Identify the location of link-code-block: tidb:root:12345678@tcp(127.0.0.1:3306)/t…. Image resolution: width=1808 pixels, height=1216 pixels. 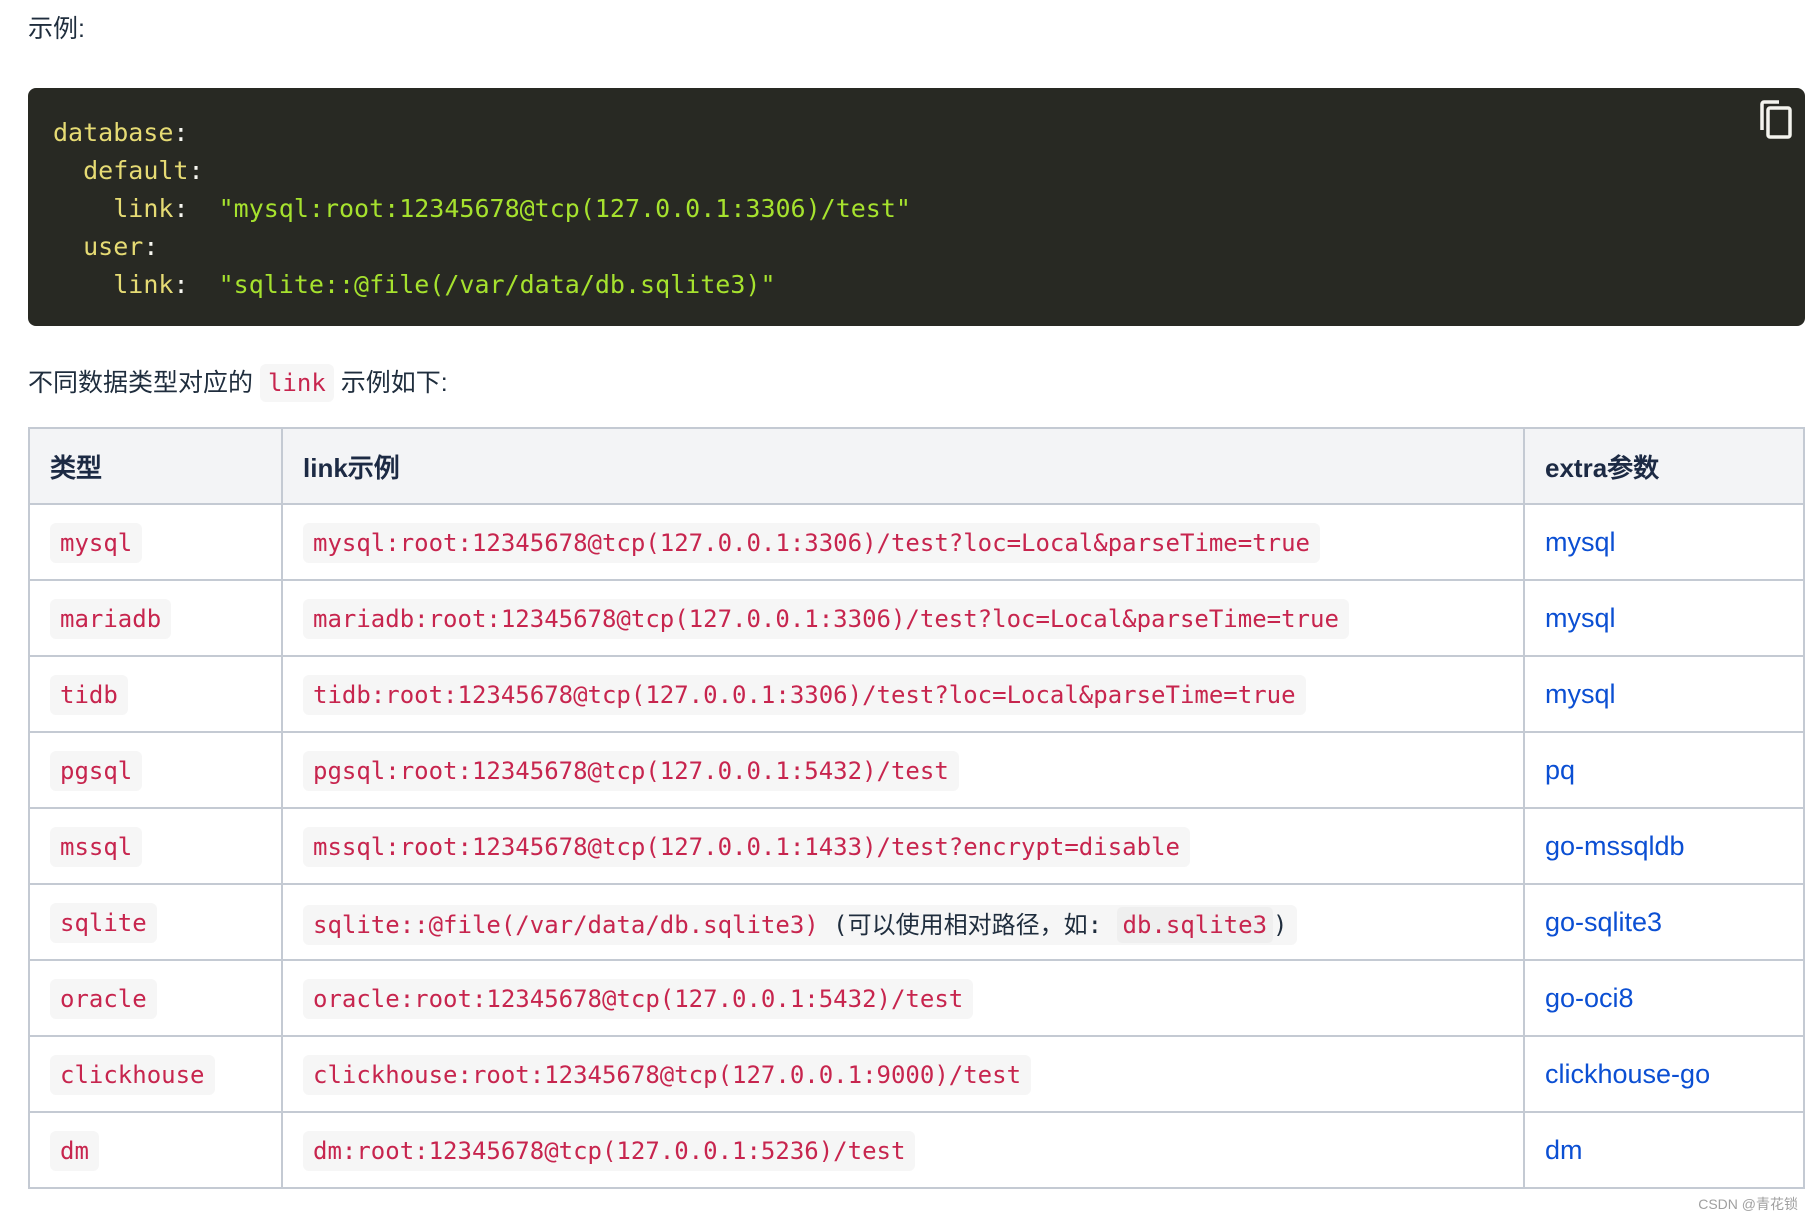
(804, 694).